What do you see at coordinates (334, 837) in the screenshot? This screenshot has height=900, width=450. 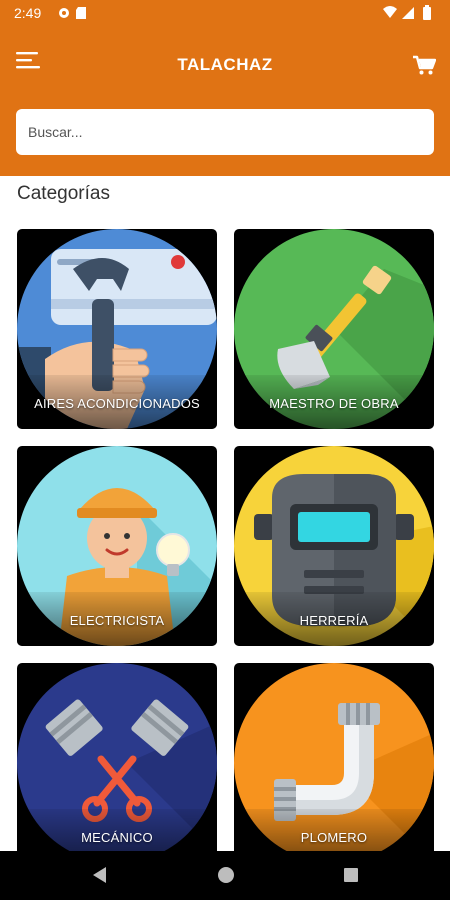 I see `category-label: PLOMERO` at bounding box center [334, 837].